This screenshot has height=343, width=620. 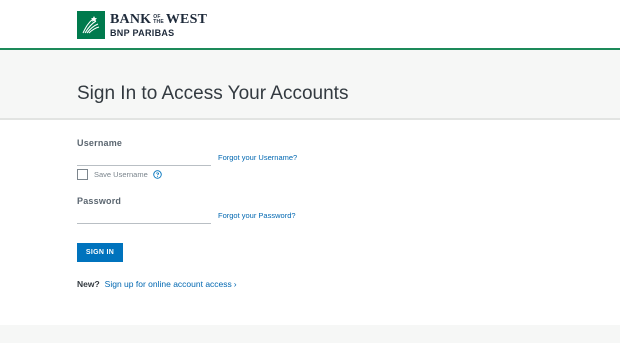 I want to click on bank-logo-wordmark: BANK OF THE WEST, so click(x=159, y=19).